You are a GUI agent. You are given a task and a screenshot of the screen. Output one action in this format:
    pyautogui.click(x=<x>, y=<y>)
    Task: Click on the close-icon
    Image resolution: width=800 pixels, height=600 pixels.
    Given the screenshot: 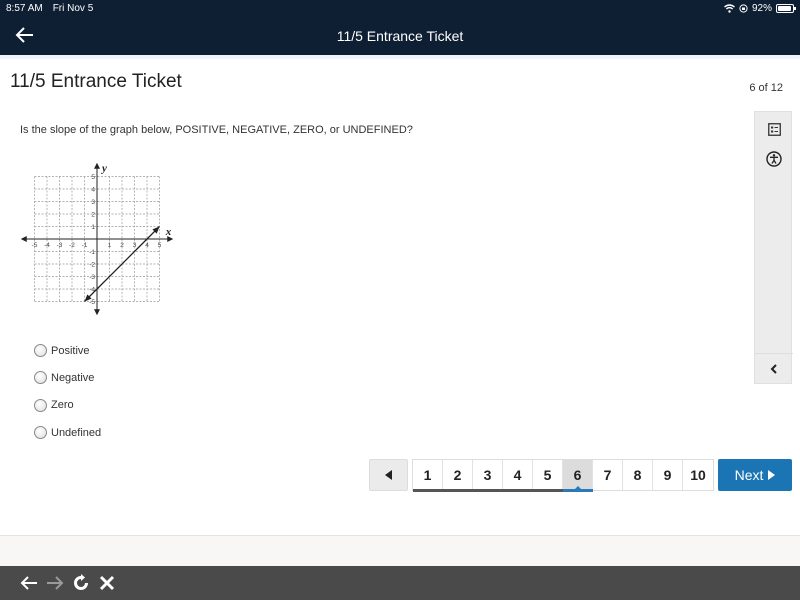 What is the action you would take?
    pyautogui.click(x=107, y=583)
    